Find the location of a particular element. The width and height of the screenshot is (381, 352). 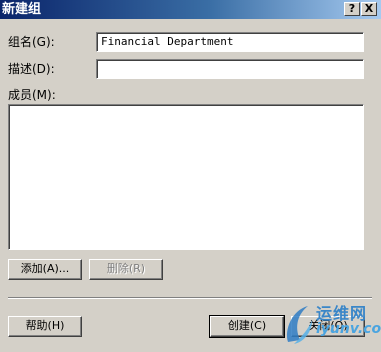

separator-line is located at coordinates (190, 298).